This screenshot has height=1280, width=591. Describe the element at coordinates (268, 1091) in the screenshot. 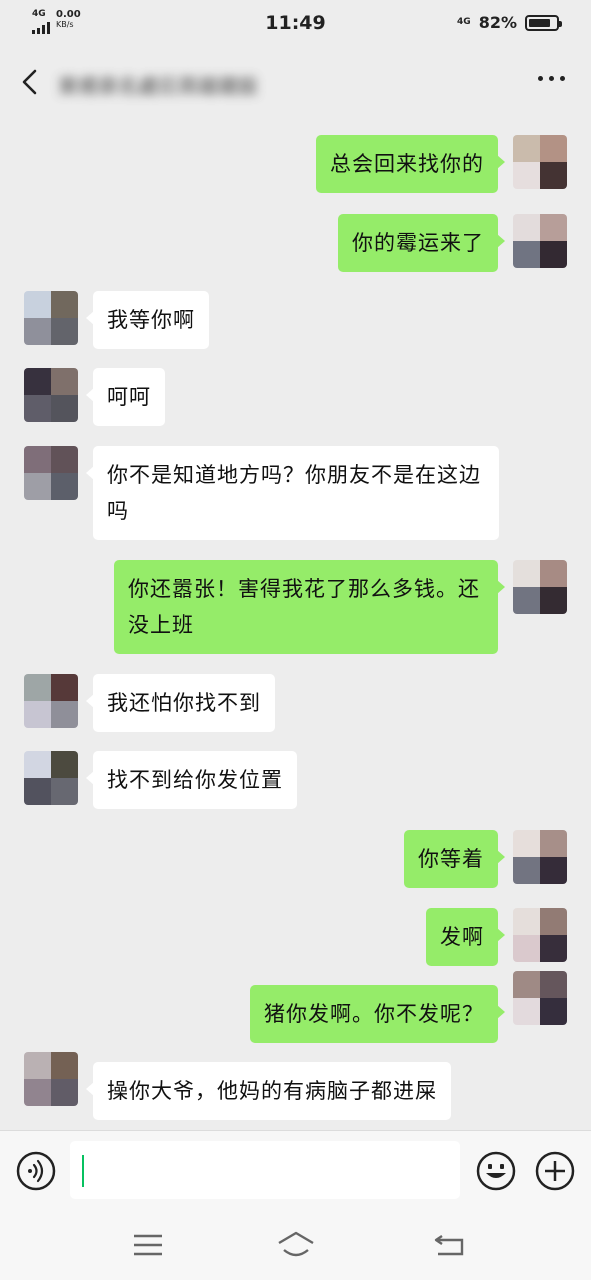

I see `message-bubble: 操你大爷，他妈的有病脑子都进屎` at that location.